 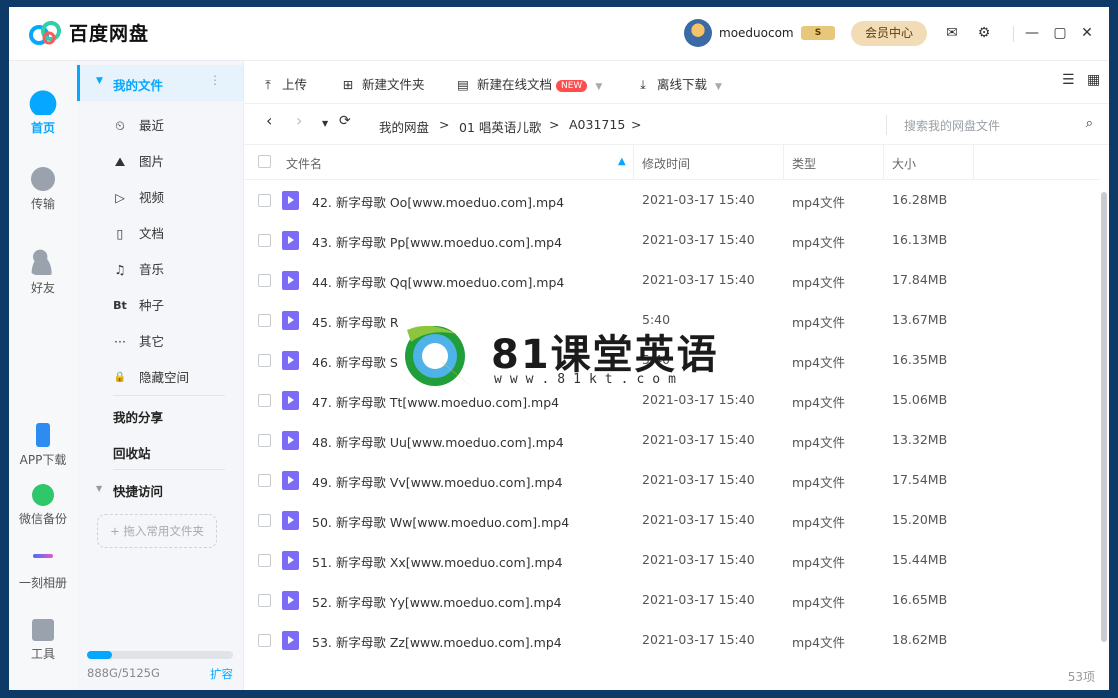 What do you see at coordinates (1060, 33) in the screenshot?
I see `maximize-icon: ▢` at bounding box center [1060, 33].